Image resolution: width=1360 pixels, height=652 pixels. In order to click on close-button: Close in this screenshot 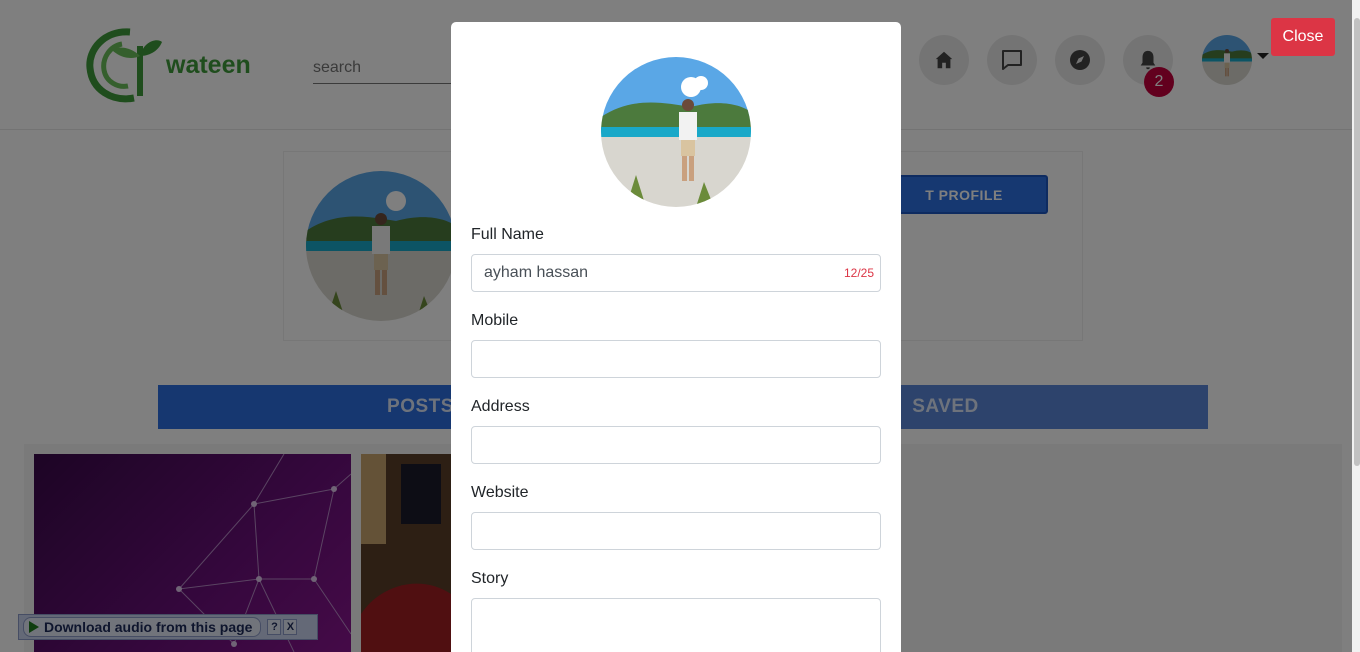, I will do `click(1303, 37)`.